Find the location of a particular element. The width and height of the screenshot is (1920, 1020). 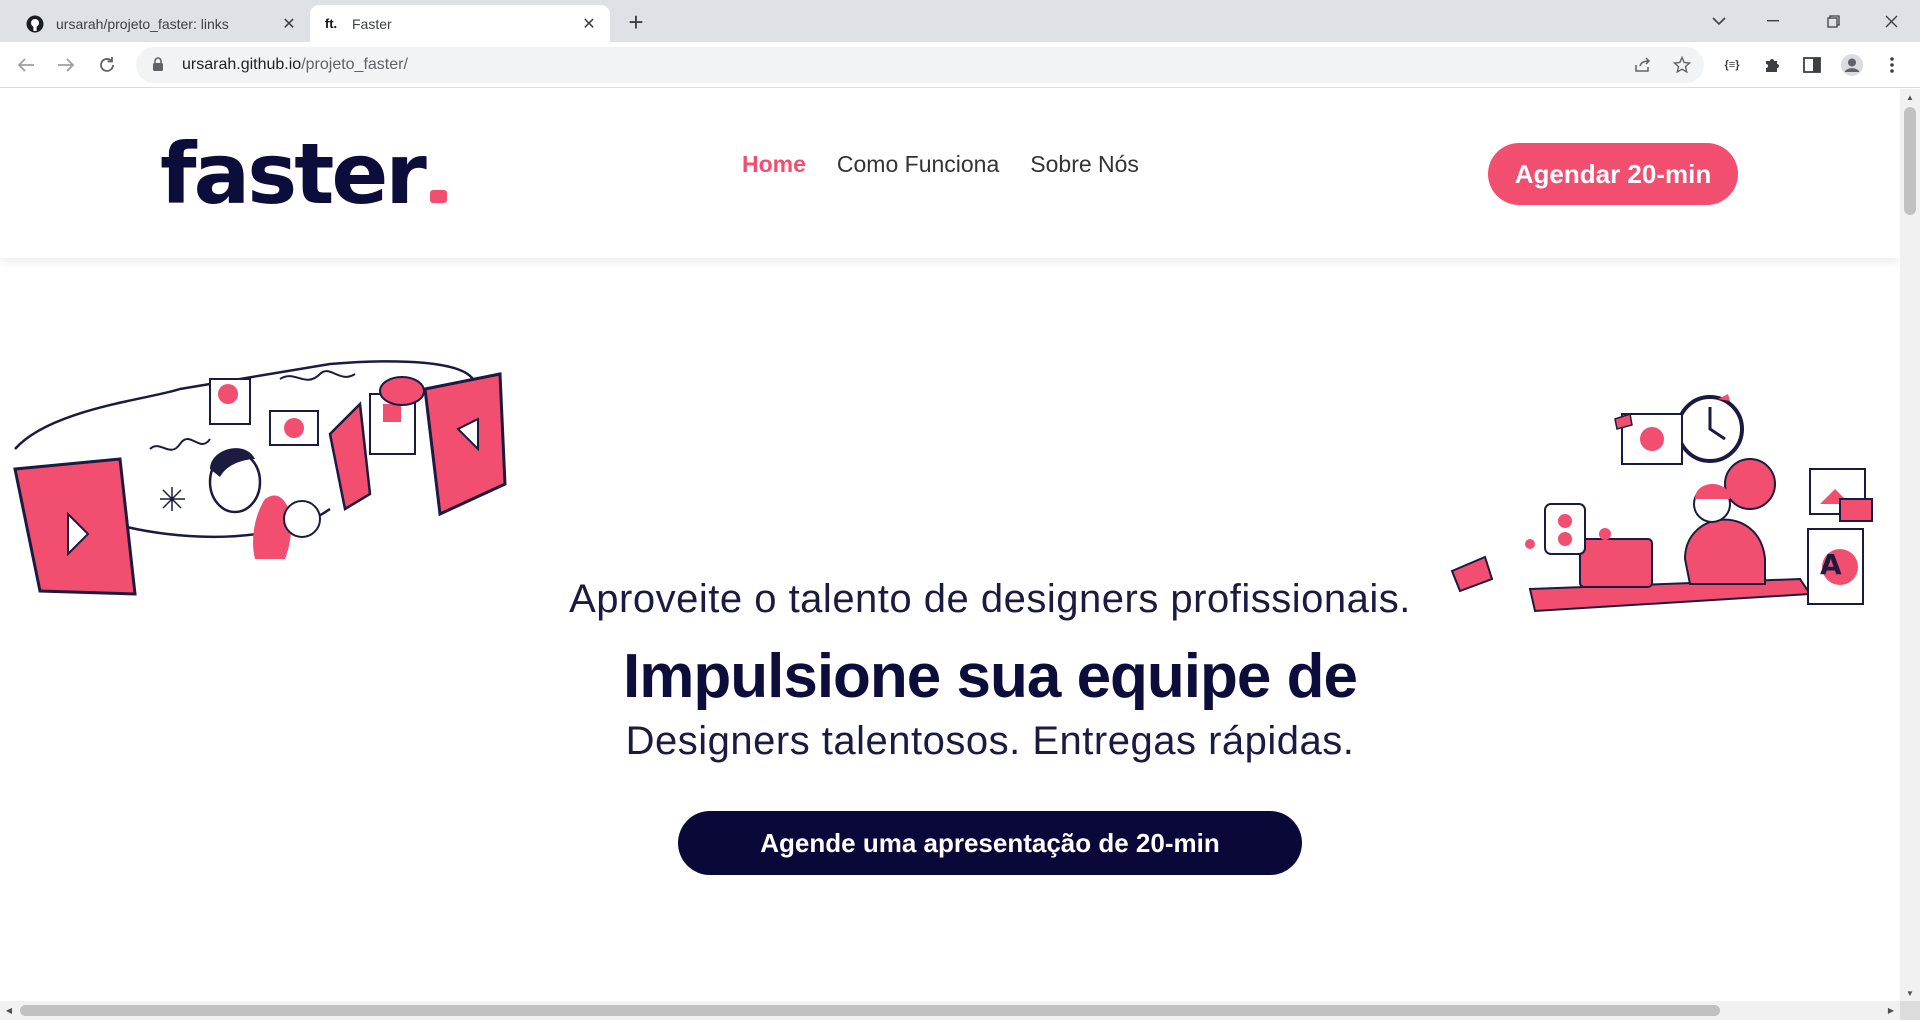

hero-schedule-button: Agende uma apresentação de 20-min is located at coordinates (990, 843).